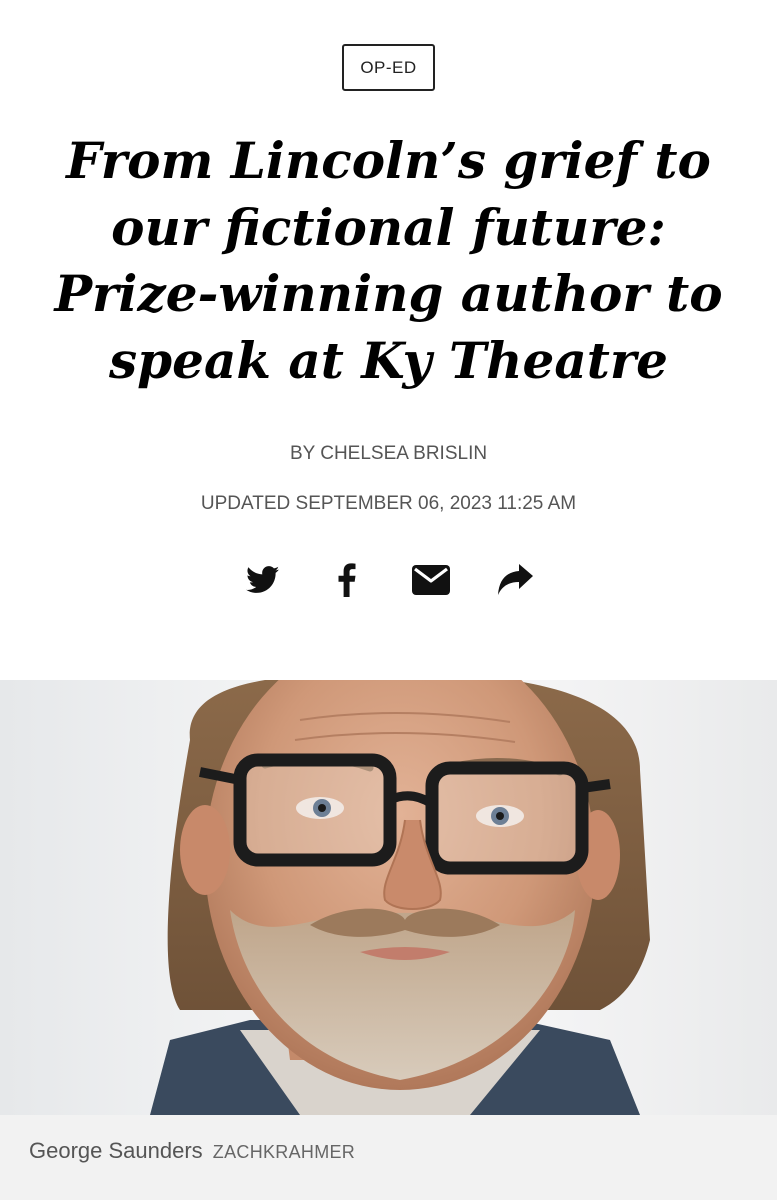 The height and width of the screenshot is (1200, 777). I want to click on photo-credit: ZACHKRAHMER, so click(284, 1152).